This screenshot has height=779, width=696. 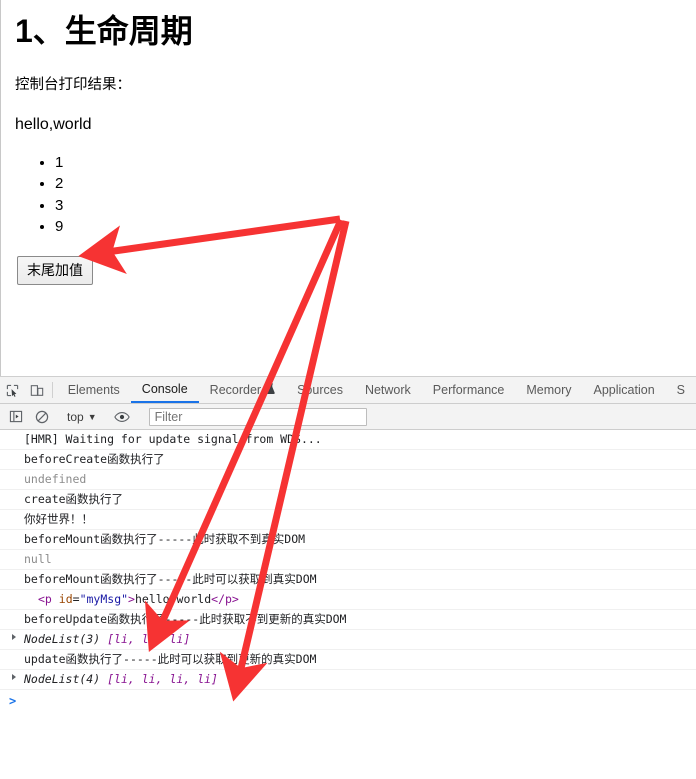 I want to click on log-row: beforeUpdate函数执行了-----此时获取不到更新的真实DOM, so click(x=348, y=620).